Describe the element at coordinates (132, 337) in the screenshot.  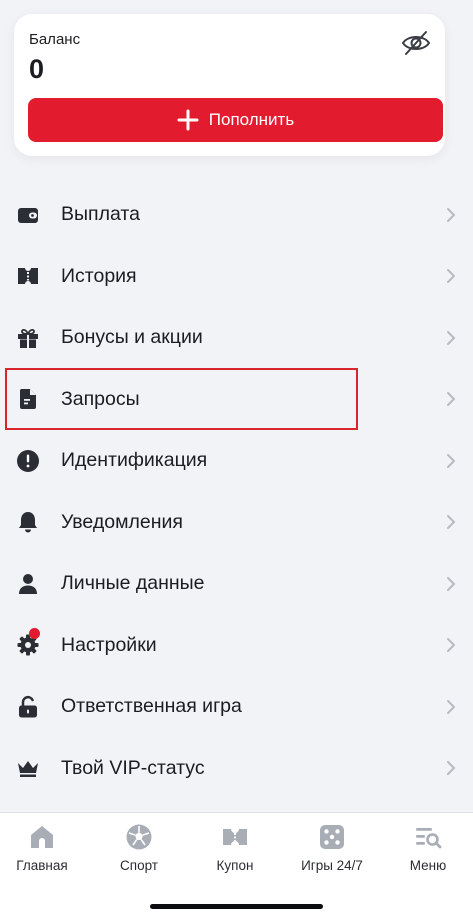
I see `menu-item-label: Бонусы и акции` at that location.